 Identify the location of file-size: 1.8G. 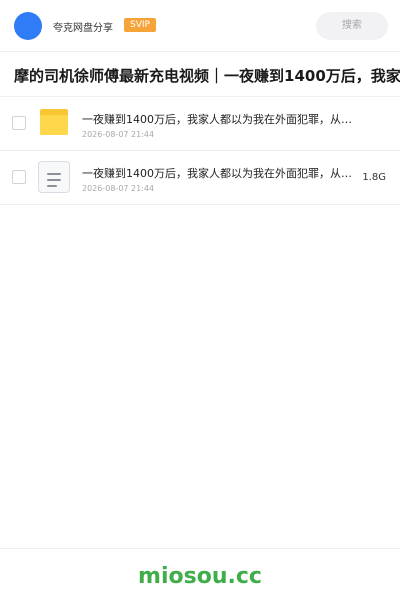
(374, 177).